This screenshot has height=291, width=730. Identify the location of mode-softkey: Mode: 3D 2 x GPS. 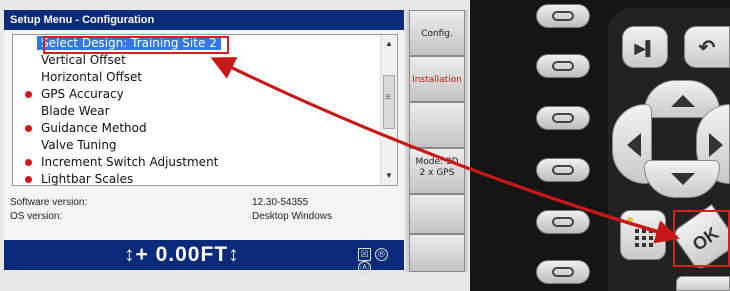
(437, 171).